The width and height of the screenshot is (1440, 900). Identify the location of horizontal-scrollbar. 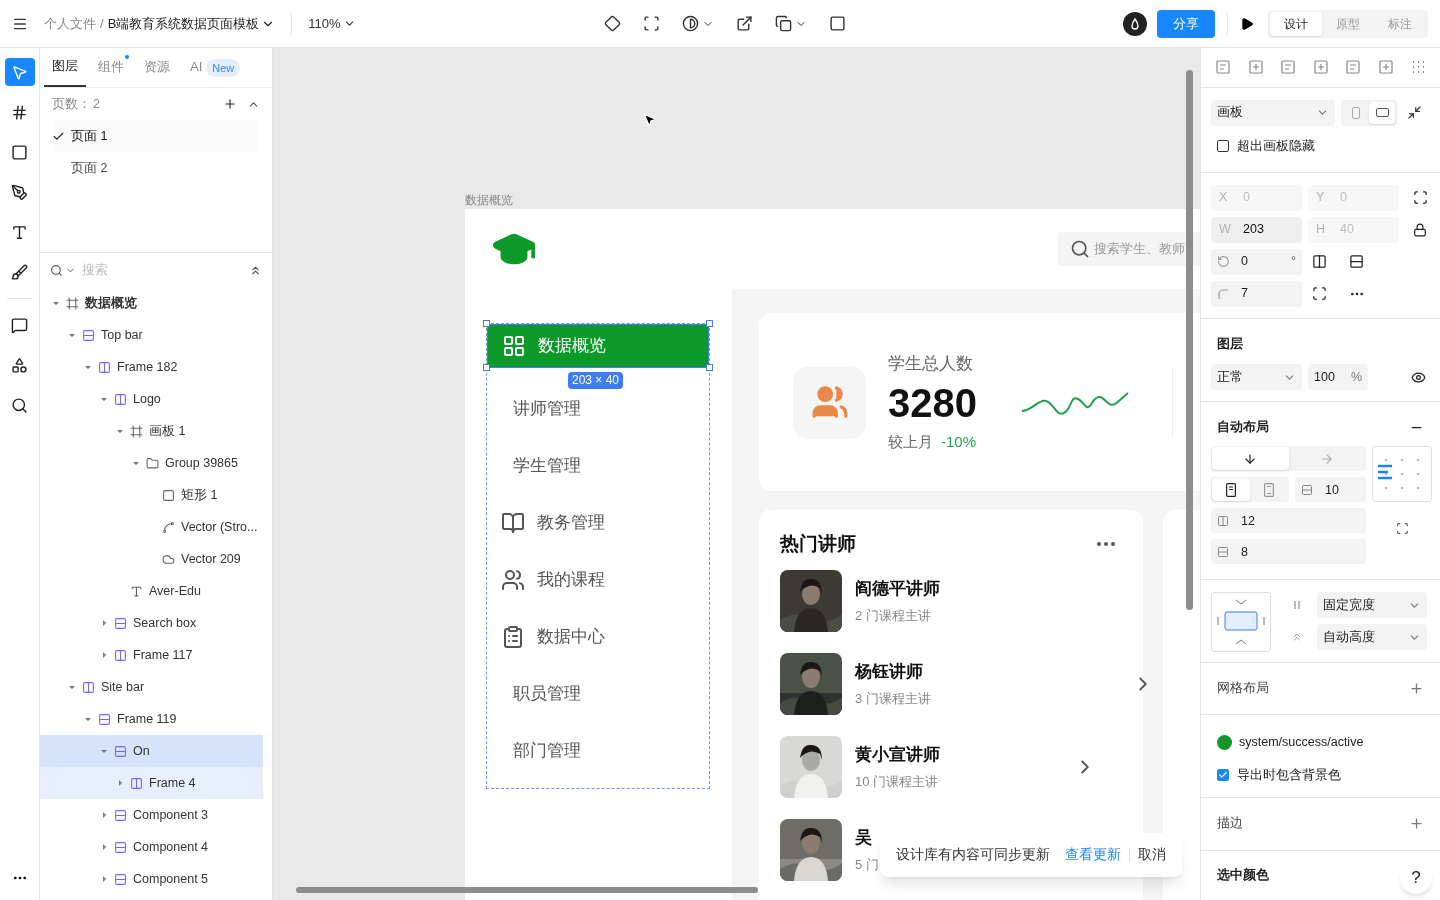
(527, 890).